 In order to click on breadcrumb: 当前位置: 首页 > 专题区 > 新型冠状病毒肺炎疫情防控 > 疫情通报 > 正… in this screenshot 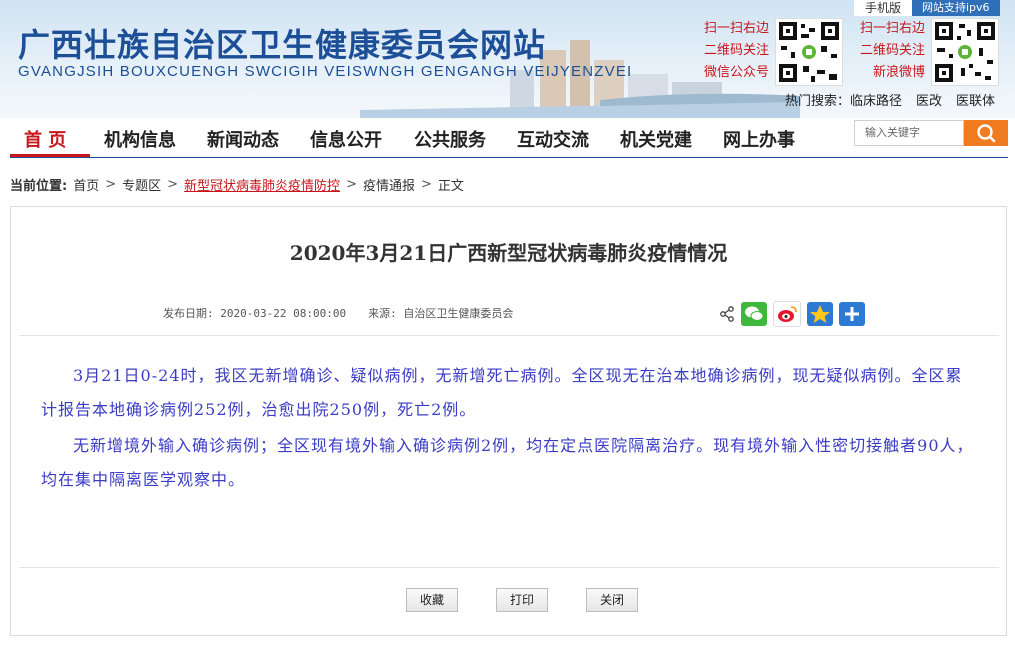, I will do `click(237, 184)`.